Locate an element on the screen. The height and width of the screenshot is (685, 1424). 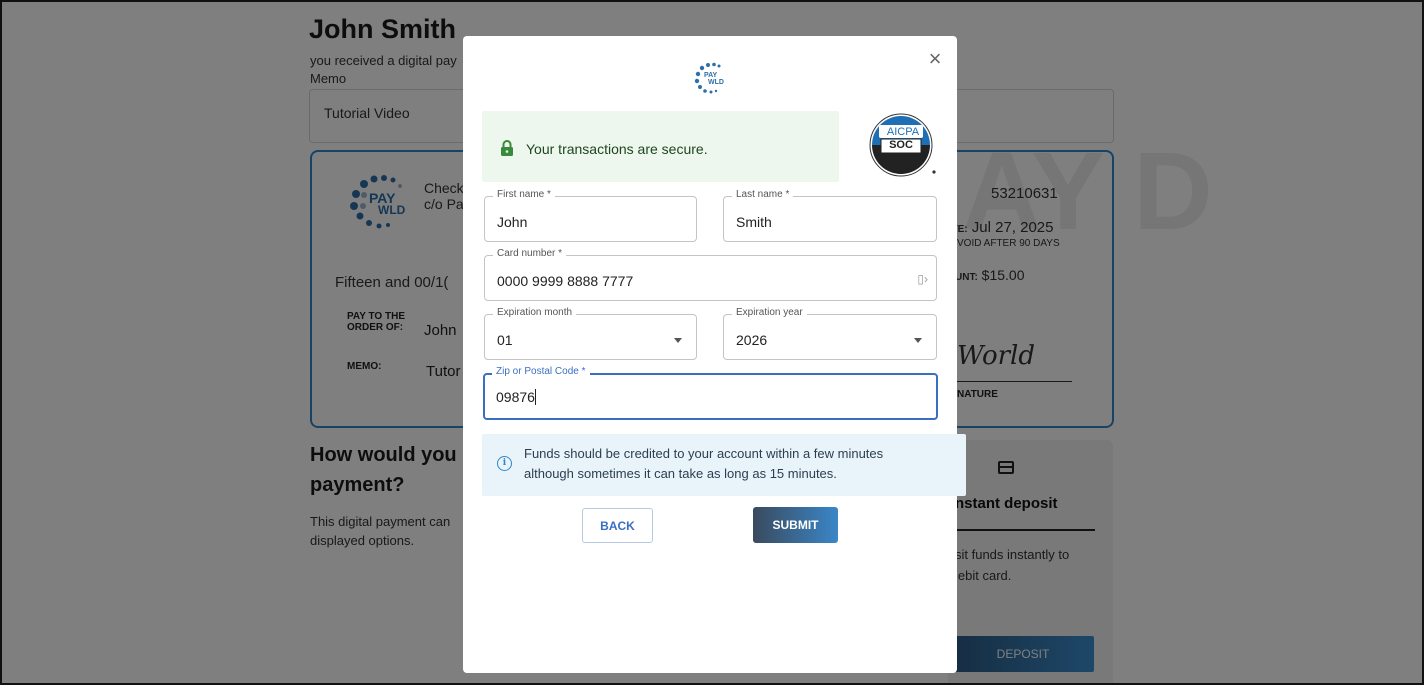
aicpa-soc-badge: AICPA SOC is located at coordinates (903, 145).